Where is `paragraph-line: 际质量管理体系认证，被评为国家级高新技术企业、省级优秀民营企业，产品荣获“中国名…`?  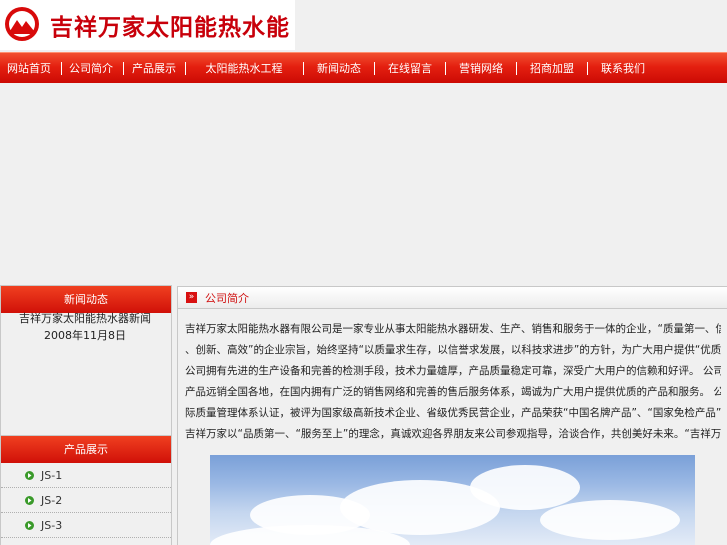 paragraph-line: 际质量管理体系认证，被评为国家级高新技术企业、省级优秀民营企业，产品荣获“中国名… is located at coordinates (453, 413).